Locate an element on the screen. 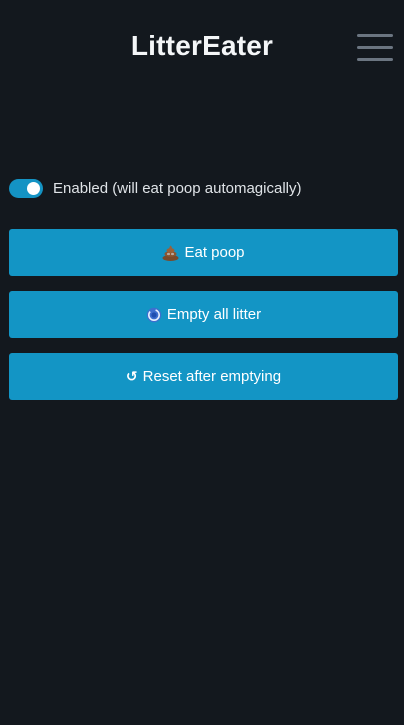  swirl-icon is located at coordinates (154, 315).